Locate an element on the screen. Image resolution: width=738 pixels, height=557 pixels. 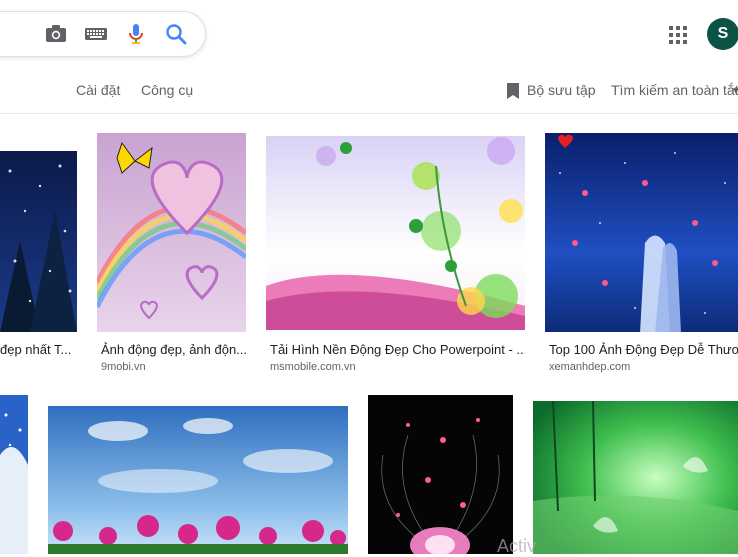
toolbar-divider is located at coordinates (369, 113).